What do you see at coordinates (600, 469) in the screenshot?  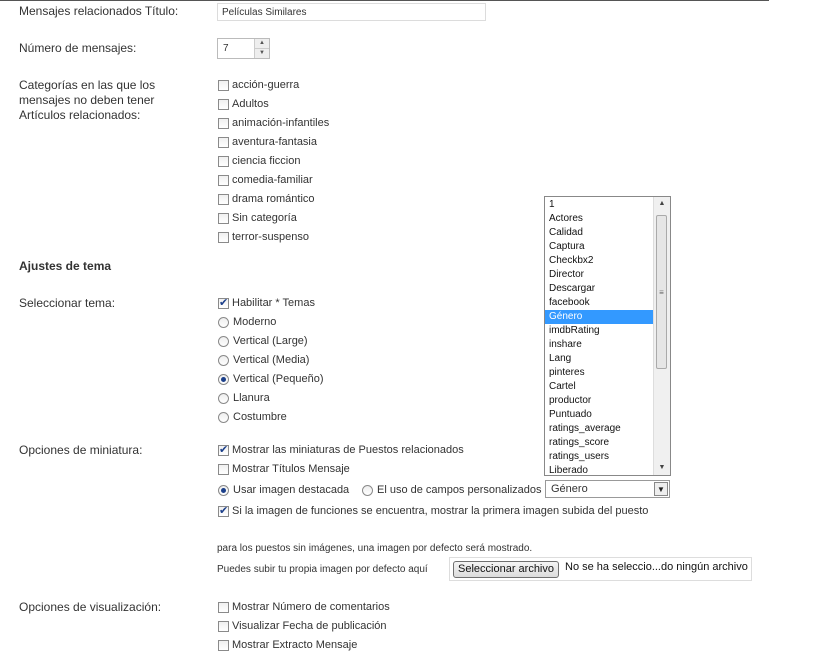 I see `list-item: Liberado` at bounding box center [600, 469].